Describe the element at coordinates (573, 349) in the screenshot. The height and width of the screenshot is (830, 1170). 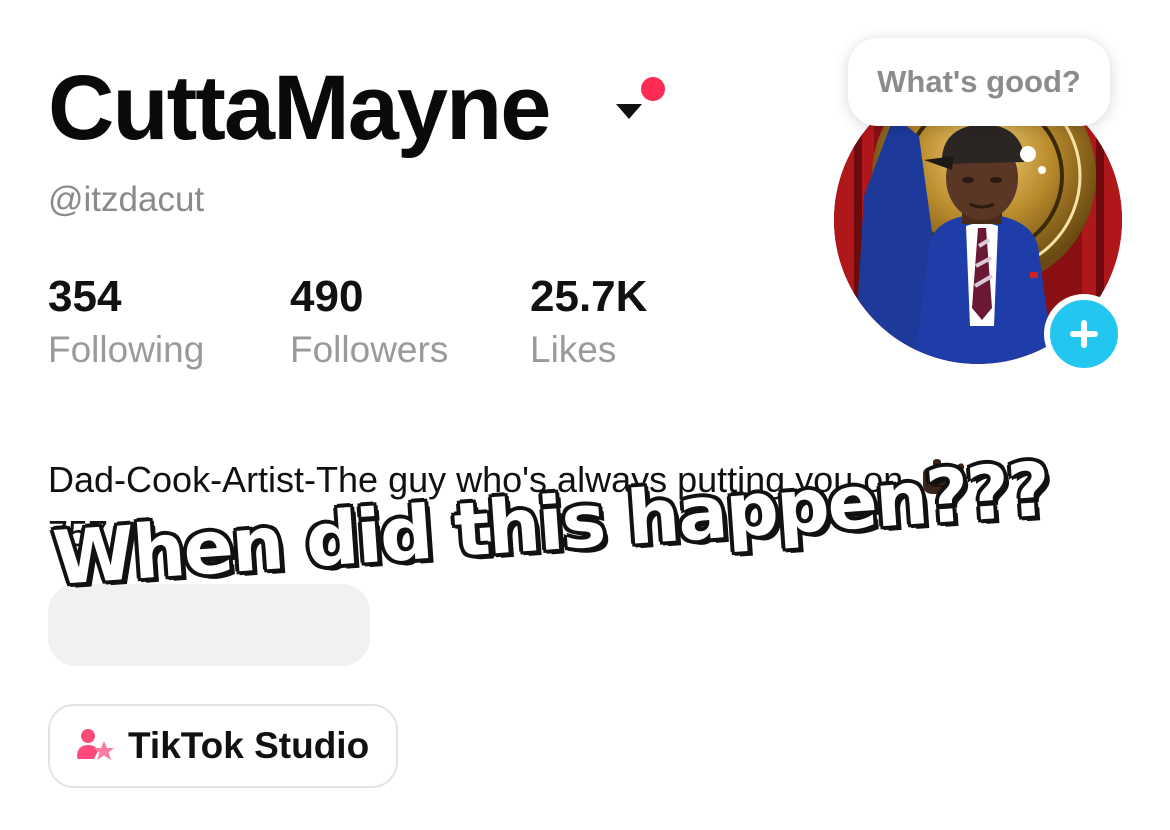
I see `likes-label: Likes` at that location.